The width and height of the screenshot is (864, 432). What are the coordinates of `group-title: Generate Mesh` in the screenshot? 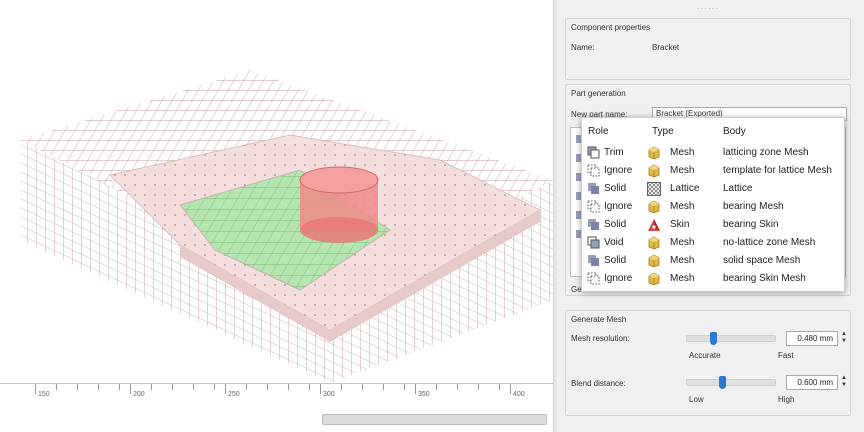 It's located at (599, 319).